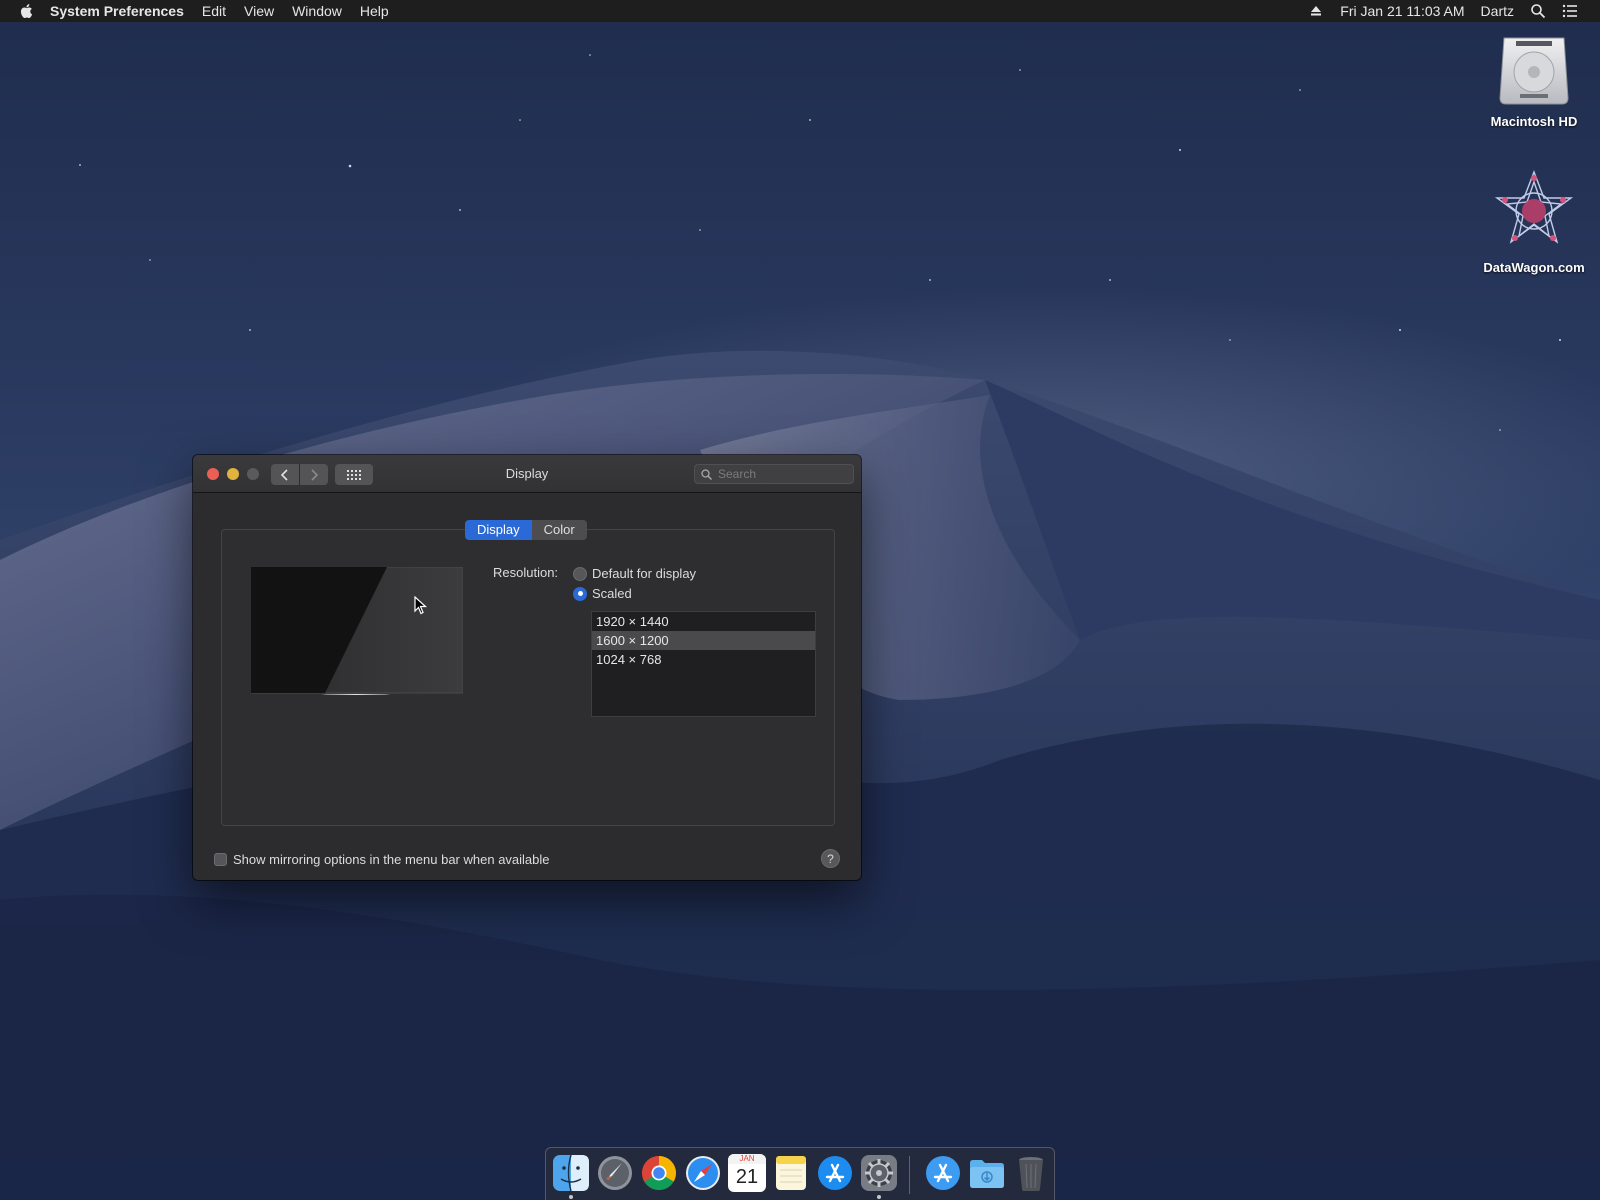 The image size is (1600, 1200). I want to click on finder-icon, so click(571, 1173).